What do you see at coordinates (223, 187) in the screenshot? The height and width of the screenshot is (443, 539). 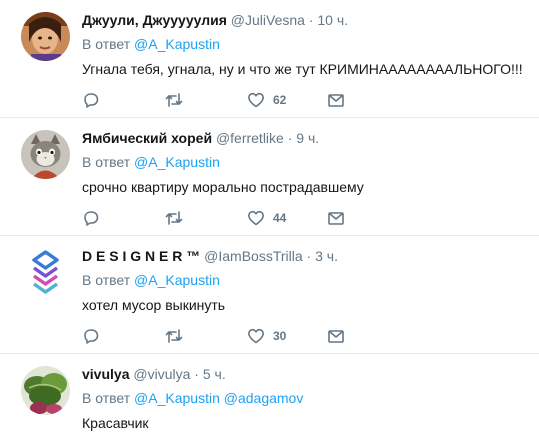 I see `tweet-text: срочно квартиру морально пострадавшему` at bounding box center [223, 187].